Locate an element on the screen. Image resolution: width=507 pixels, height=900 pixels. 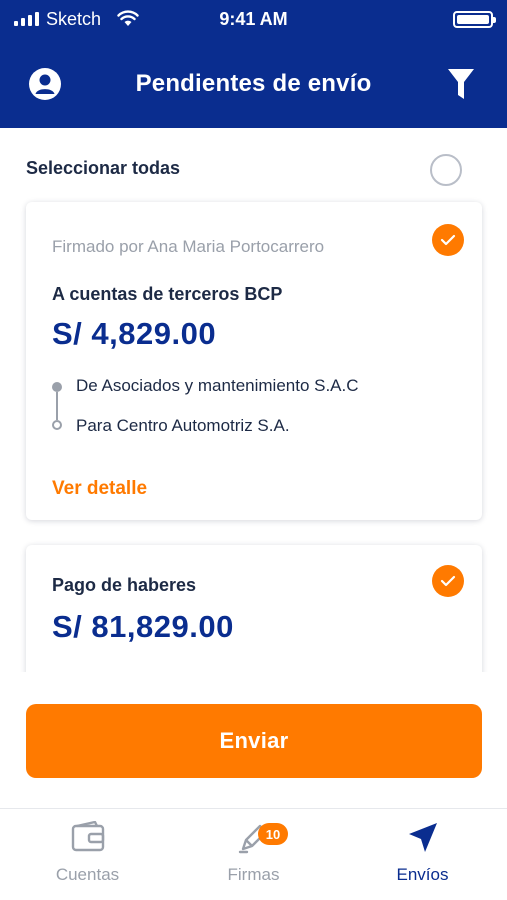
status-bar: Sketch 9:41 AM is located at coordinates (253, 20).